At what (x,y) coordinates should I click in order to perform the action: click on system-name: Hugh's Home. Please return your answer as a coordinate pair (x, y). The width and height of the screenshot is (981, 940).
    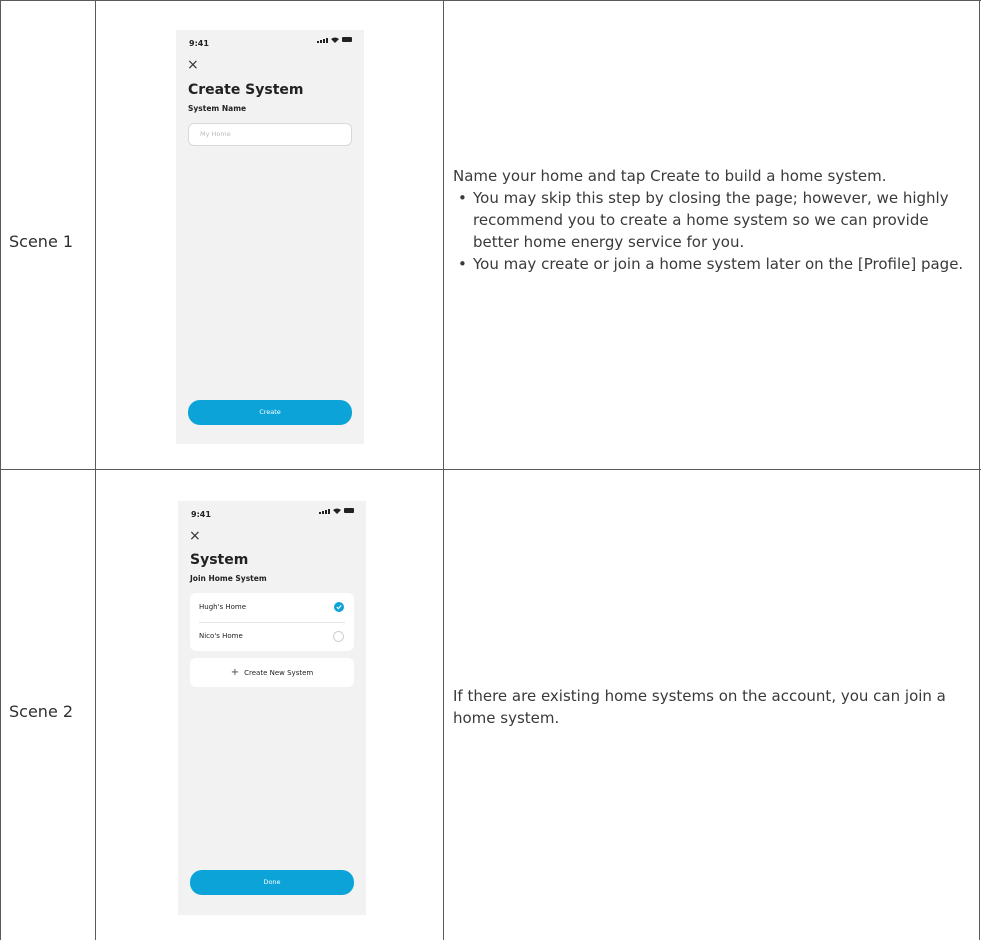
    Looking at the image, I should click on (223, 607).